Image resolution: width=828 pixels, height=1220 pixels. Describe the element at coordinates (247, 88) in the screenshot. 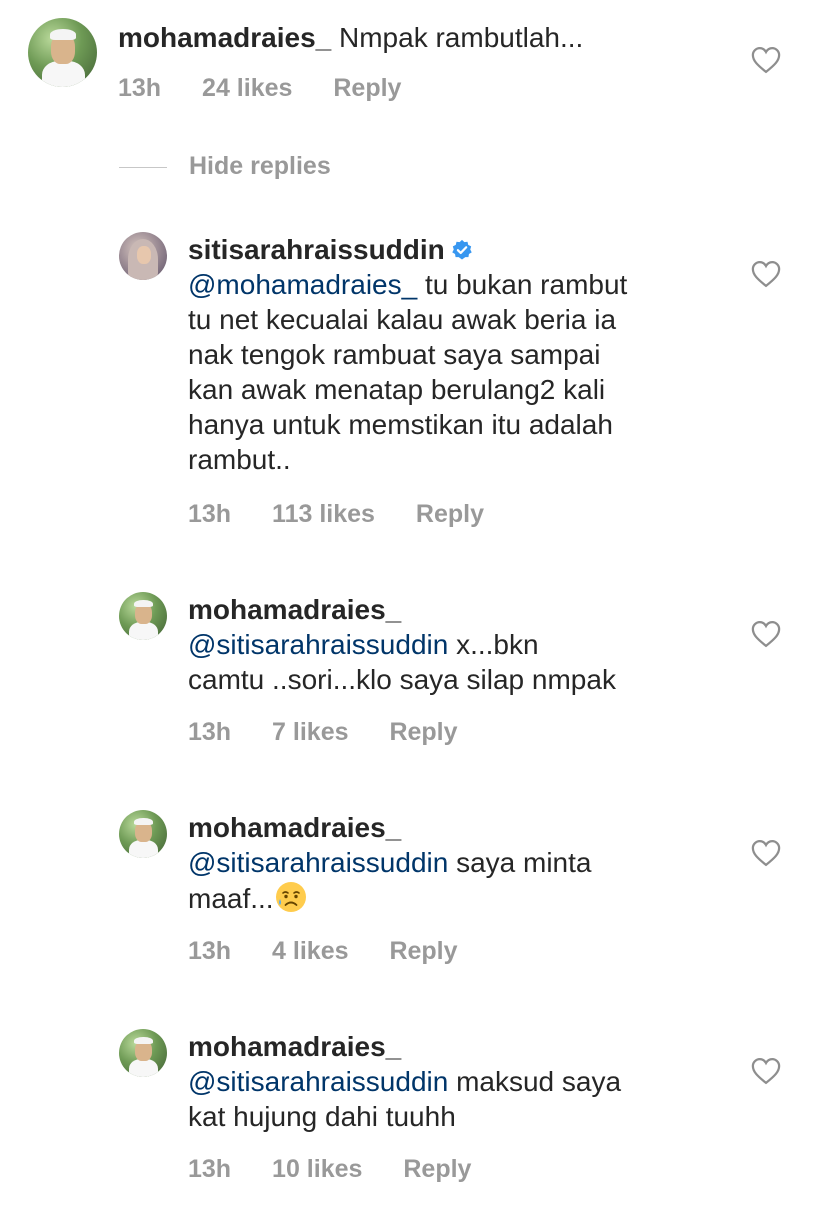

I see `comment-likes: 24 likes` at that location.